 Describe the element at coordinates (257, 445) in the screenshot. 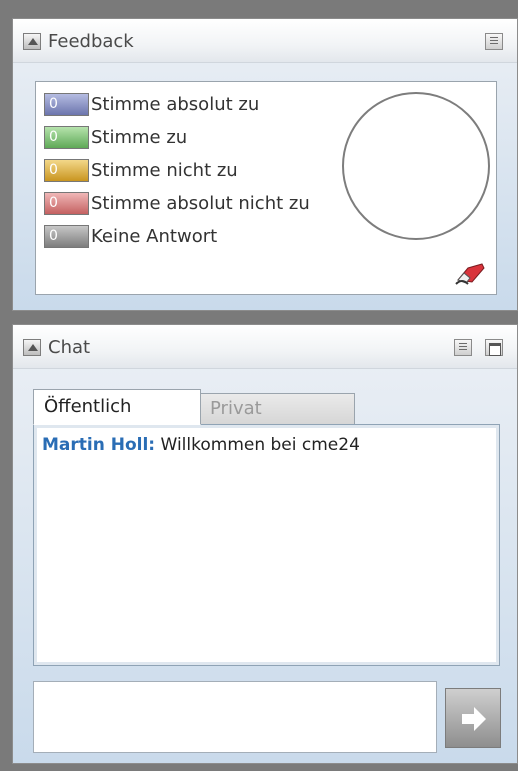

I see `message-text: Willkommen bei cme24` at that location.